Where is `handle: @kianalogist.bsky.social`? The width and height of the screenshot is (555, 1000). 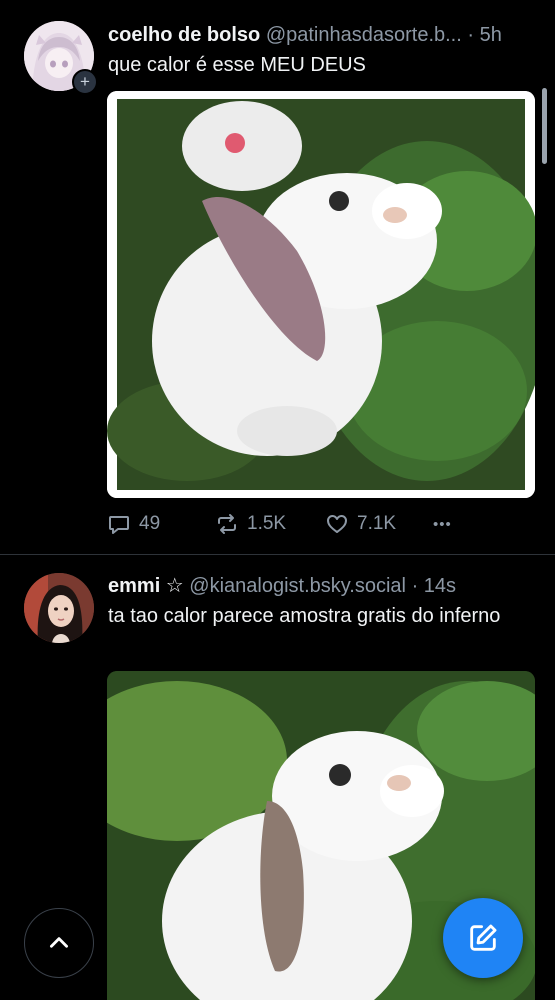 handle: @kianalogist.bsky.social is located at coordinates (297, 586).